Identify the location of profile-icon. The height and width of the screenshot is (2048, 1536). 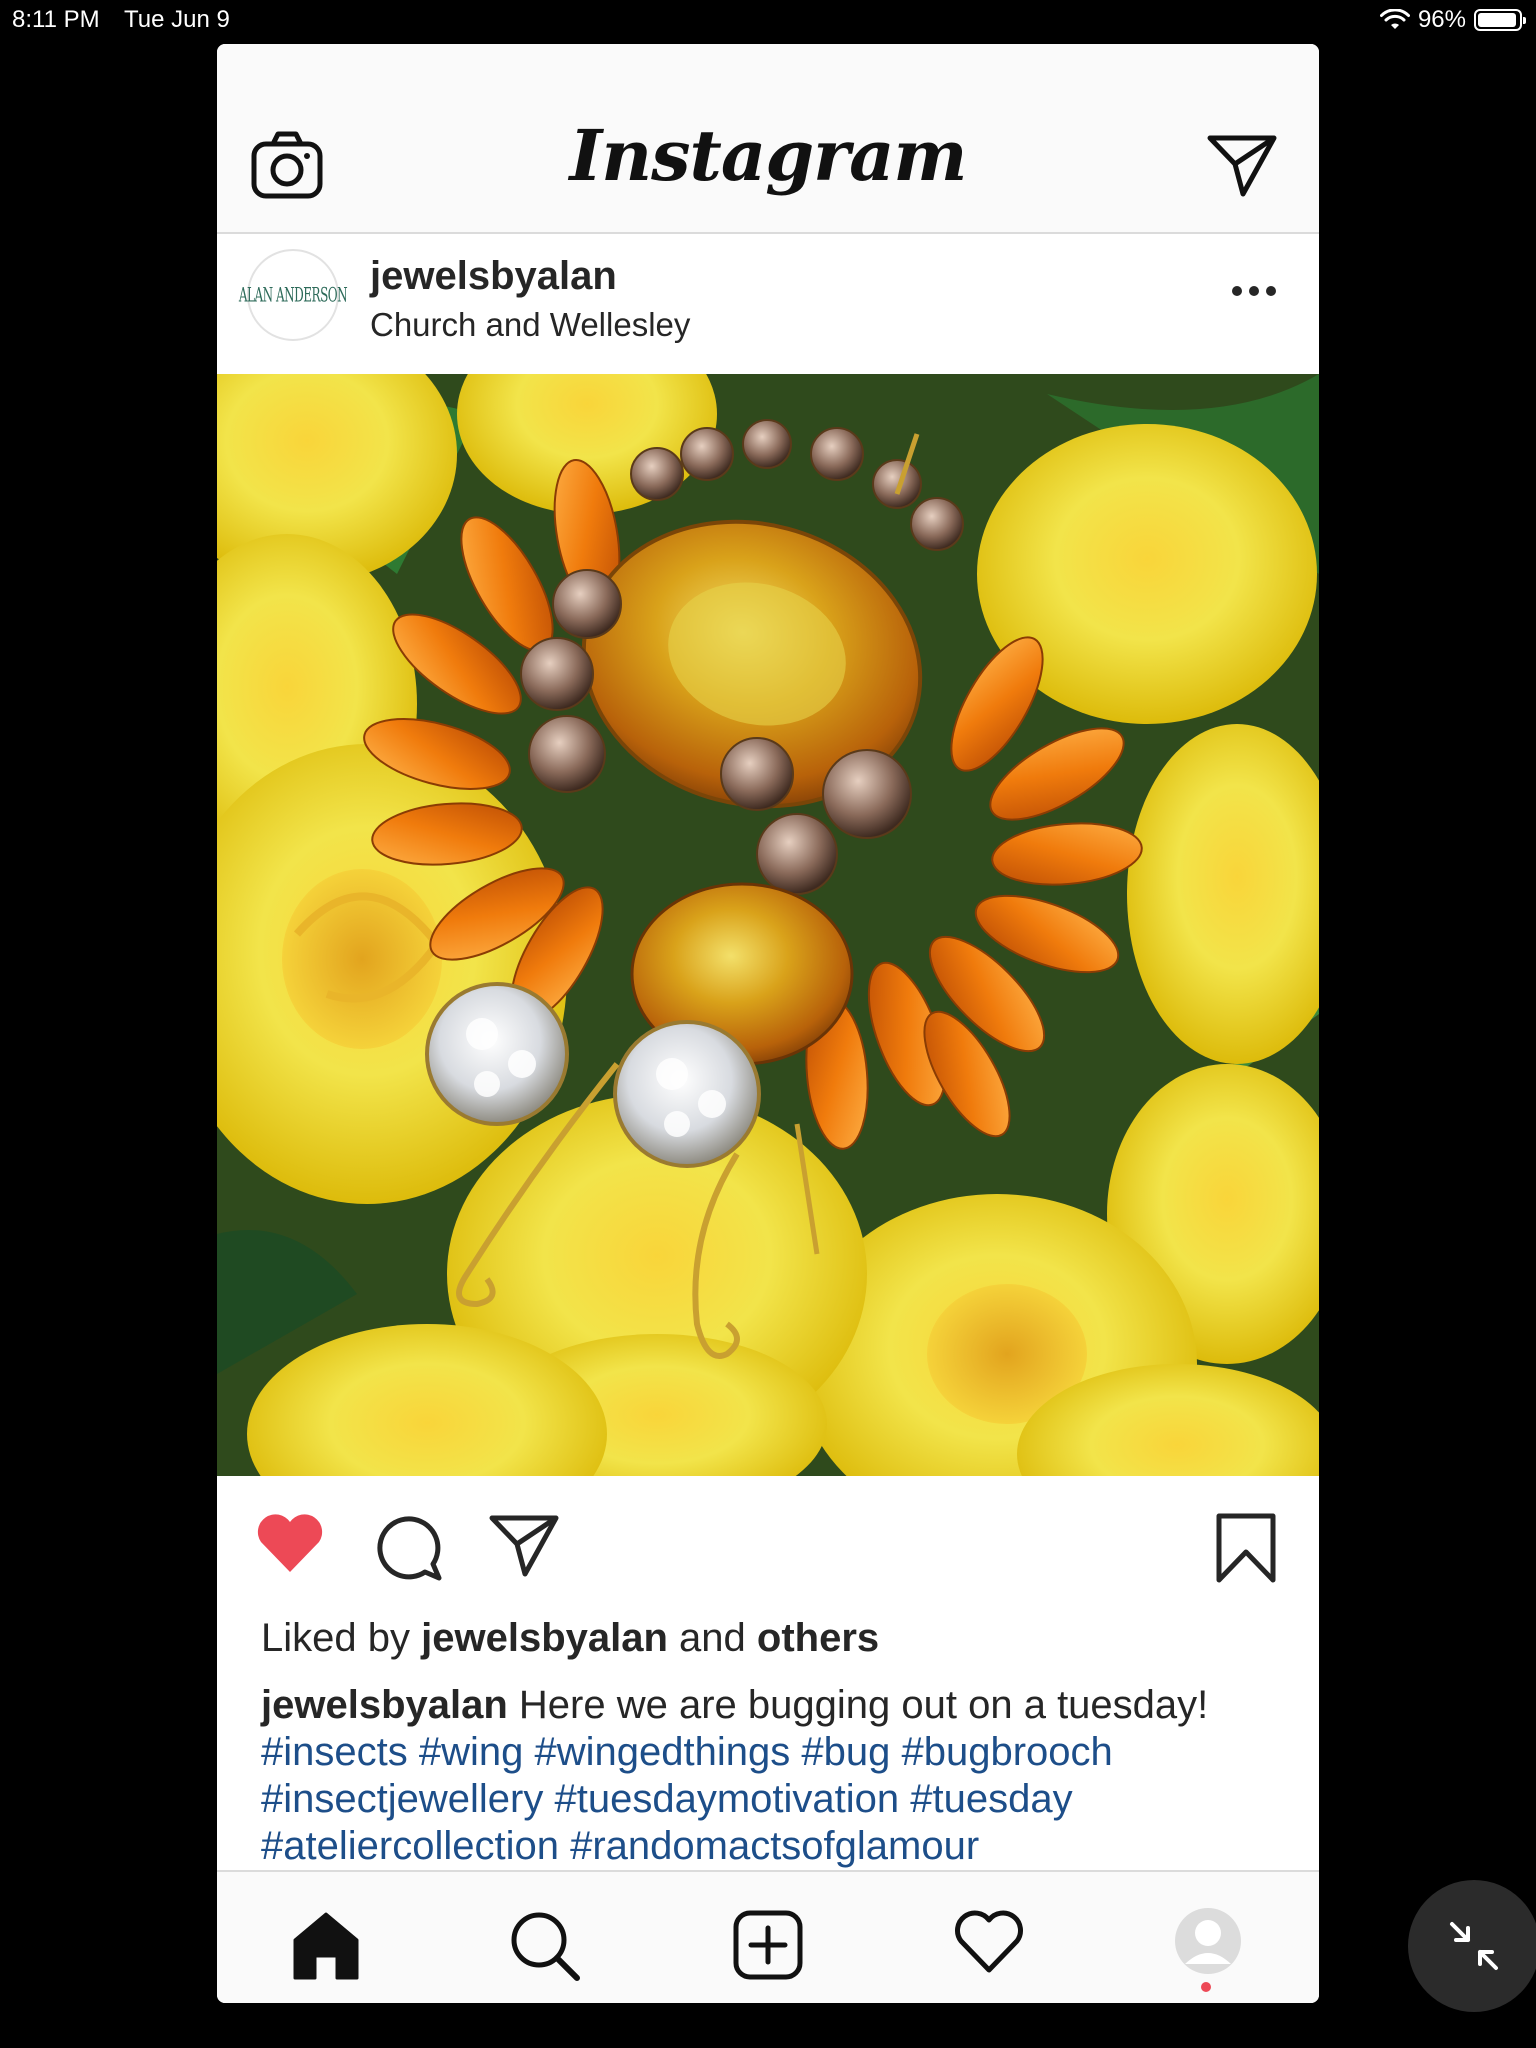
(1208, 1941).